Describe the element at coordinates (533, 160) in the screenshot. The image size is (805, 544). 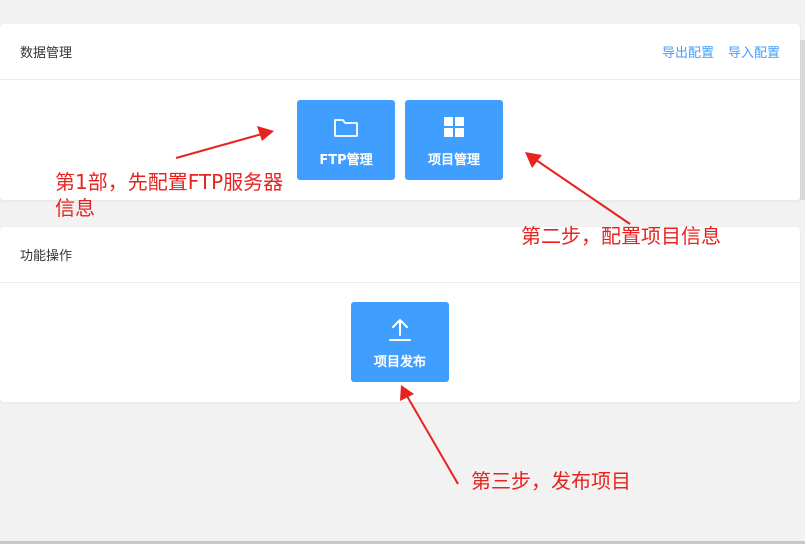
I see `arrow-head-project` at that location.